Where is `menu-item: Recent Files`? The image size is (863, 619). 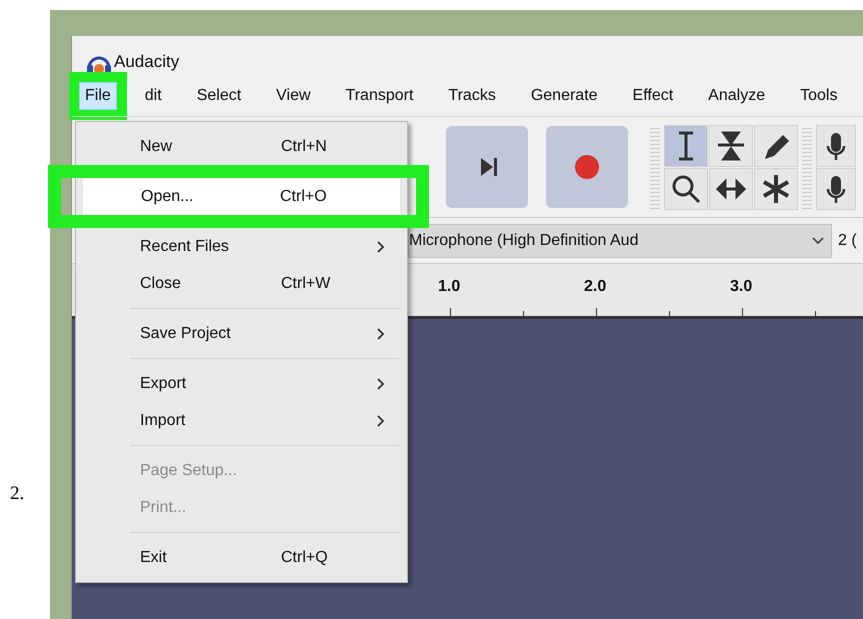
menu-item: Recent Files is located at coordinates (241, 246).